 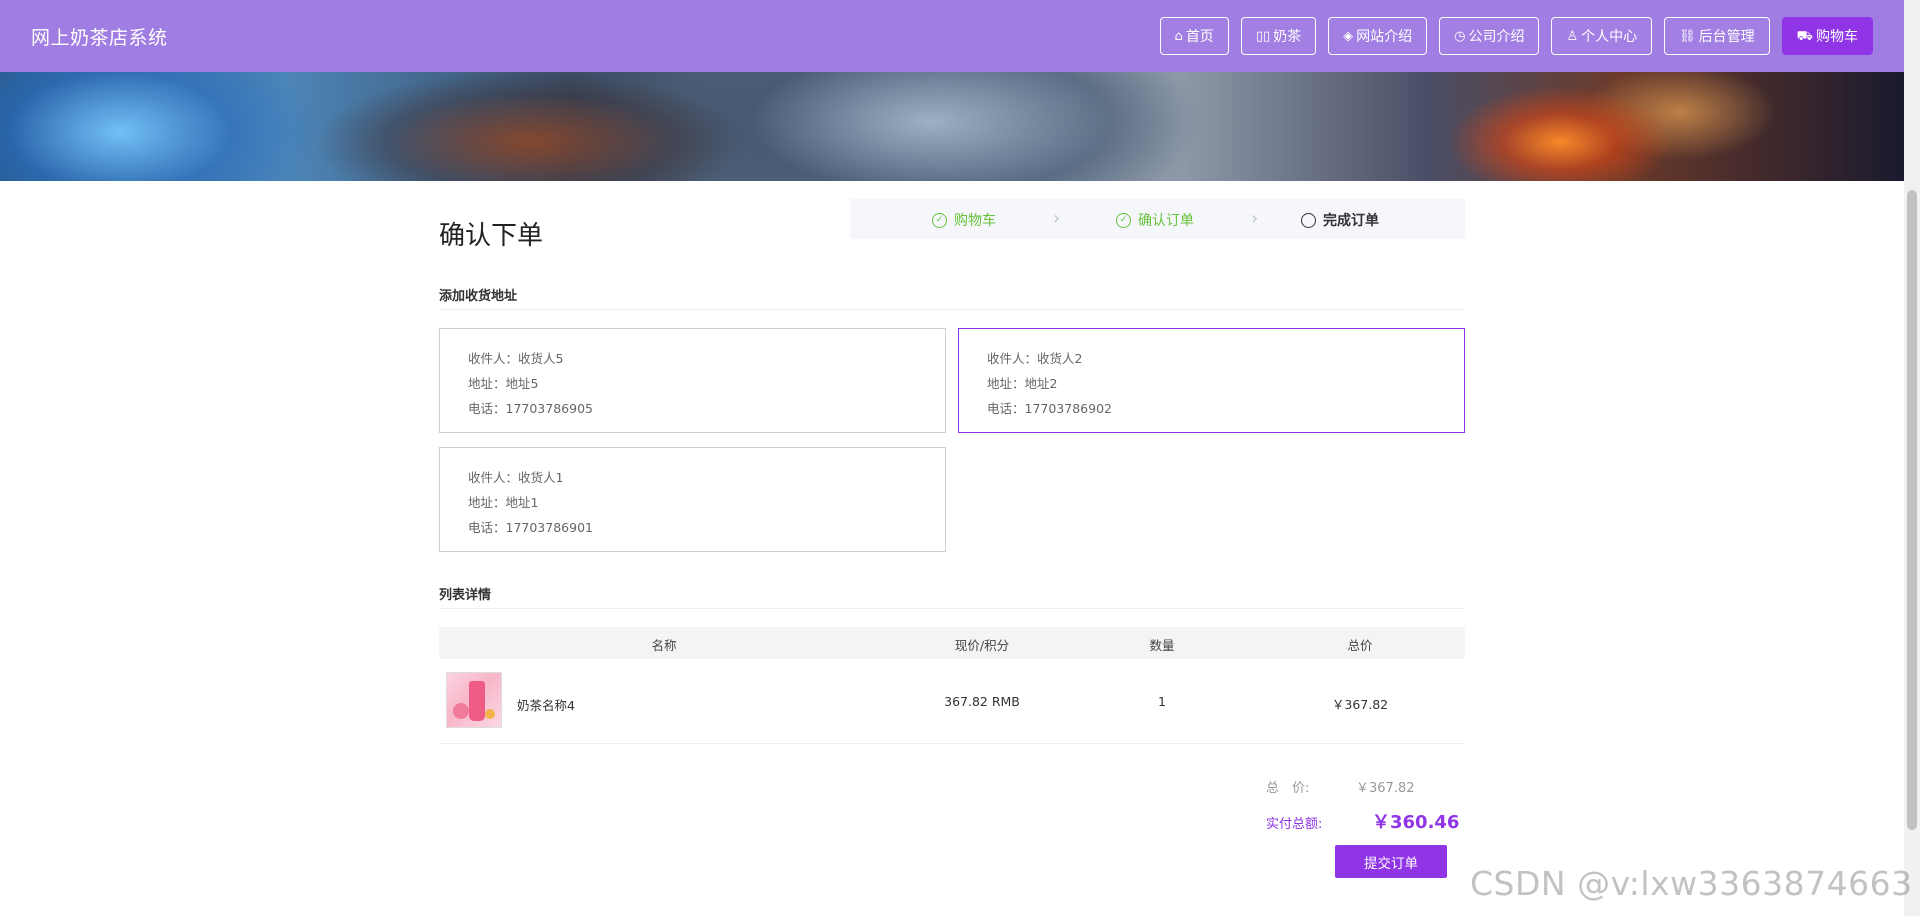 I want to click on phone-text: 电话：17703786902, so click(x=1049, y=408).